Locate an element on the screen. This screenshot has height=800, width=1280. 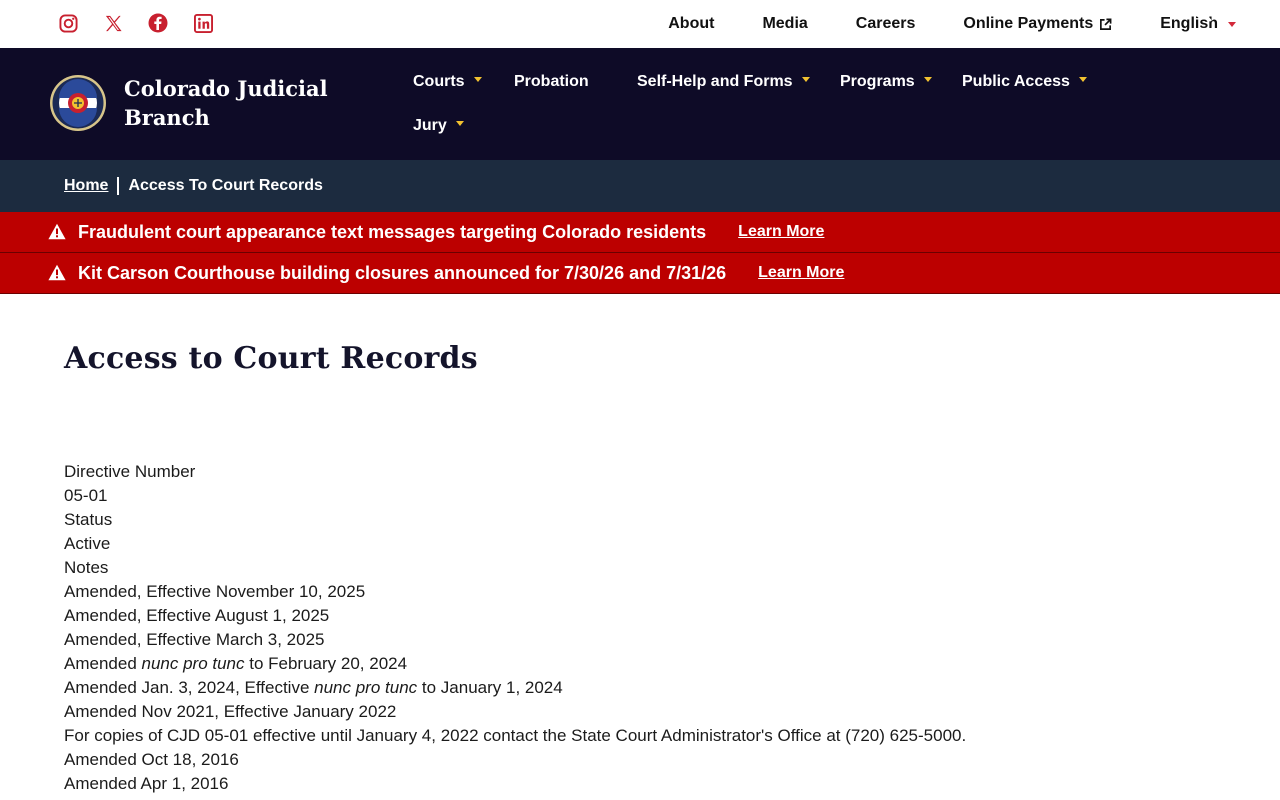
social-links is located at coordinates (135, 23).